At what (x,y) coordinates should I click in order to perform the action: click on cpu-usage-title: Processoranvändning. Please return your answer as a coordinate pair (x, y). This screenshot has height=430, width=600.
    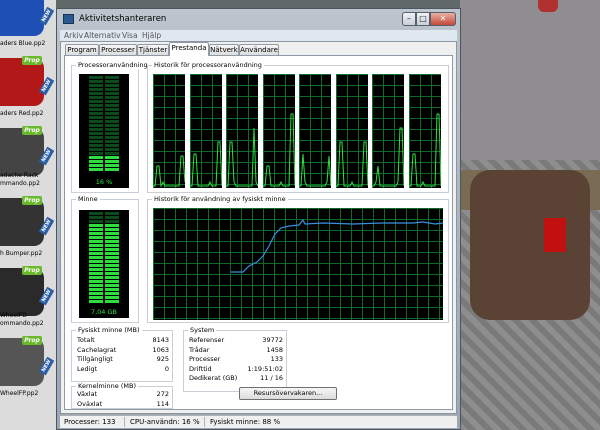
    Looking at the image, I should click on (113, 65).